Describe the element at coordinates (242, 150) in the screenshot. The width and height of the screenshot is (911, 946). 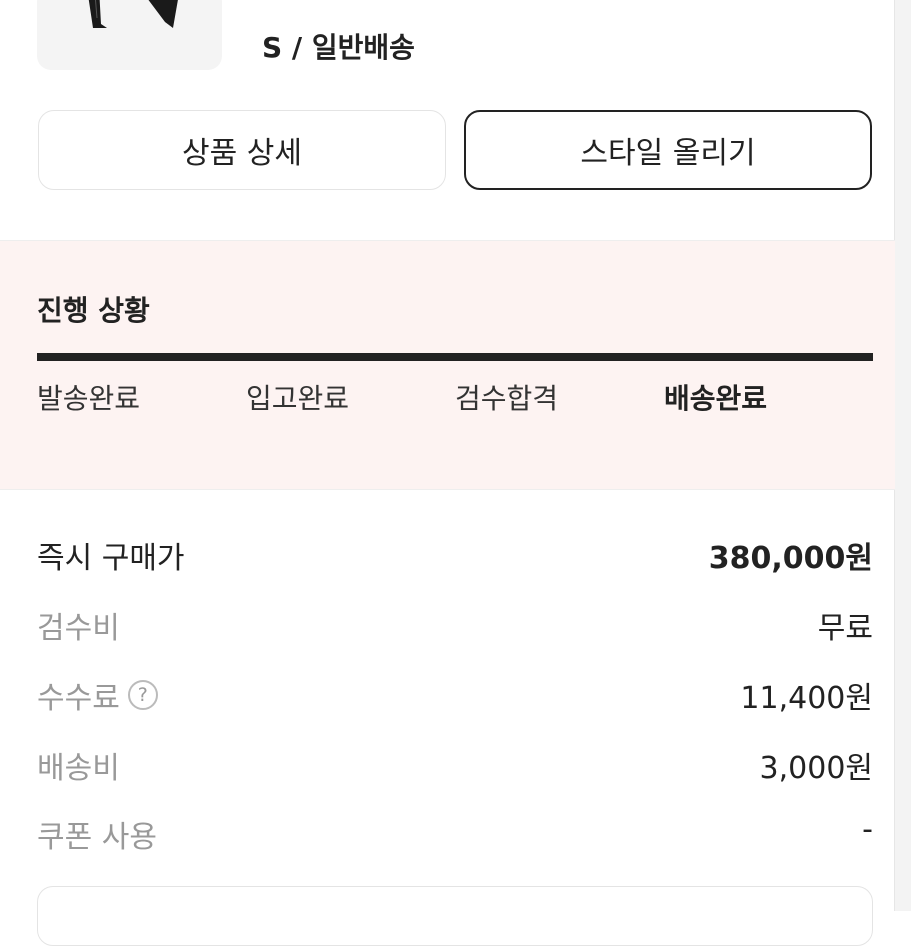
I see `product-detail-button: 상품 상세` at that location.